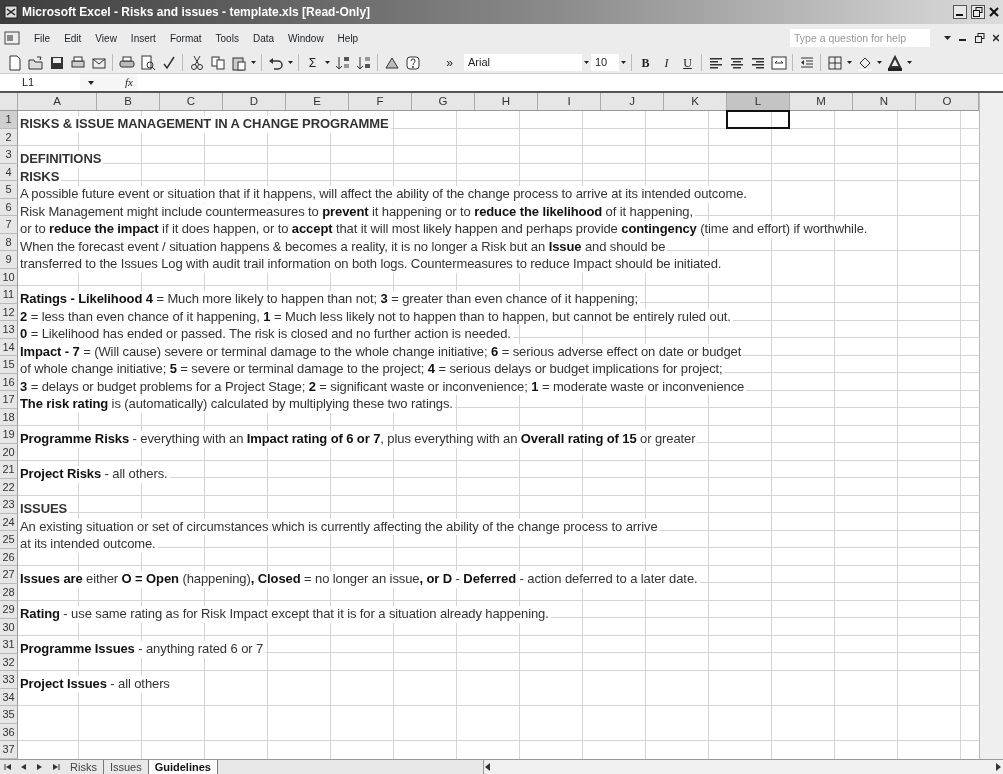  I want to click on sheet-tab: Risks, so click(84, 767).